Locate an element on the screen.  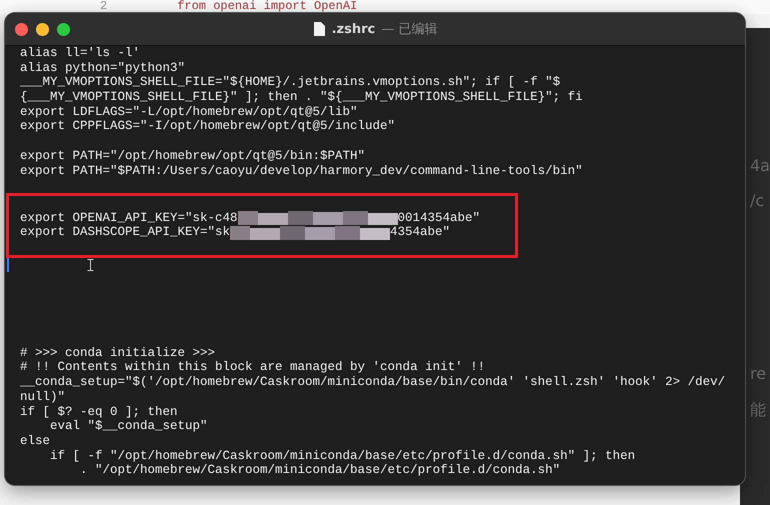
code-line: export PATH="$PATH:/Users/caoyu/develop/harmory_dev/command-line-tools/bin" is located at coordinates (302, 171).